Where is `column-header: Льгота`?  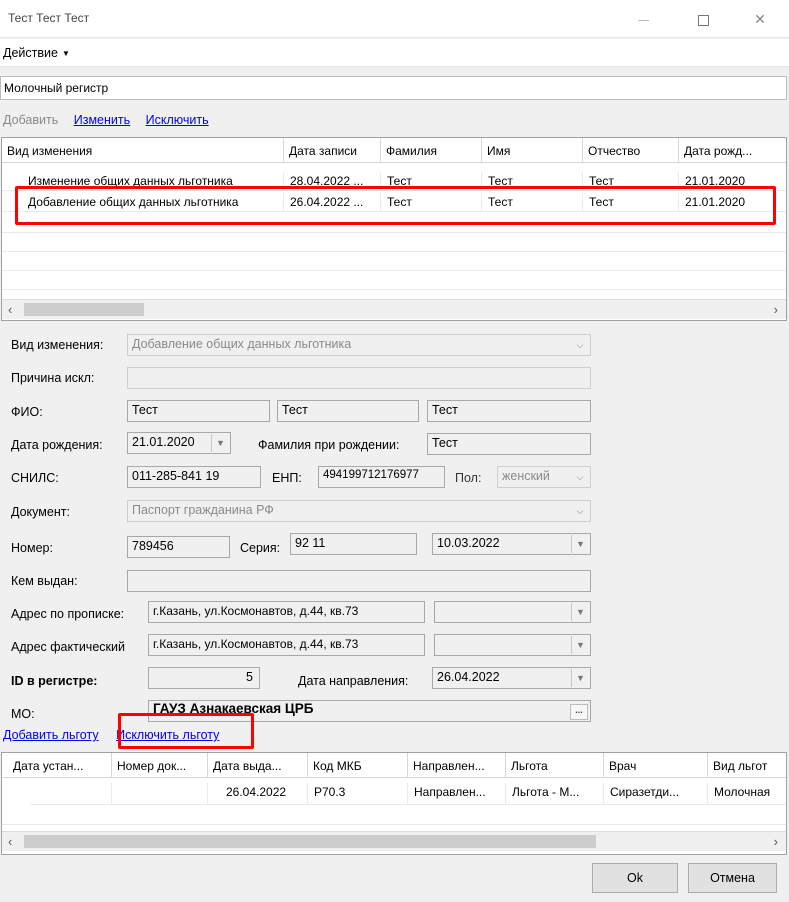 column-header: Льгота is located at coordinates (555, 765).